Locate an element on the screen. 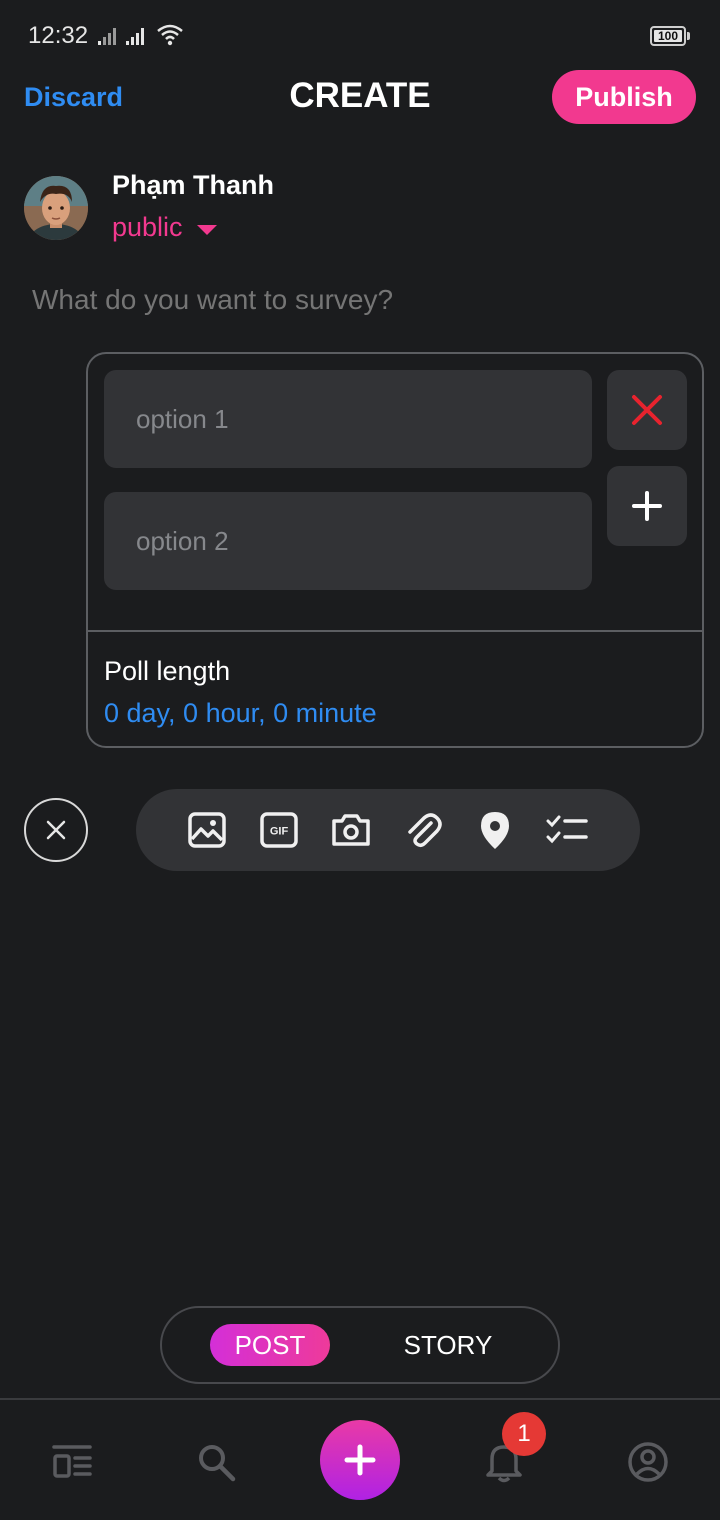 This screenshot has height=1520, width=720. post-story-toggle: POST STORY is located at coordinates (360, 1345).